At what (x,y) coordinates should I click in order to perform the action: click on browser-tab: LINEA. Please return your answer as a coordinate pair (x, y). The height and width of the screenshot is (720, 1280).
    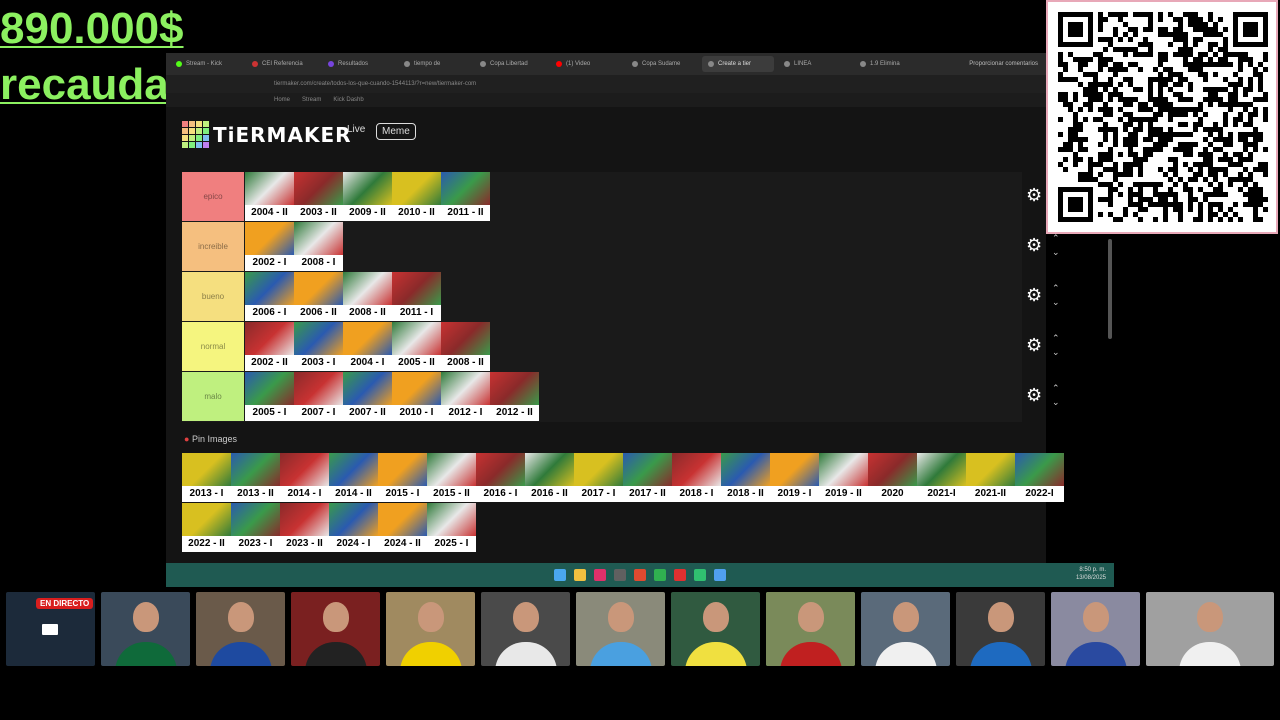
    Looking at the image, I should click on (814, 64).